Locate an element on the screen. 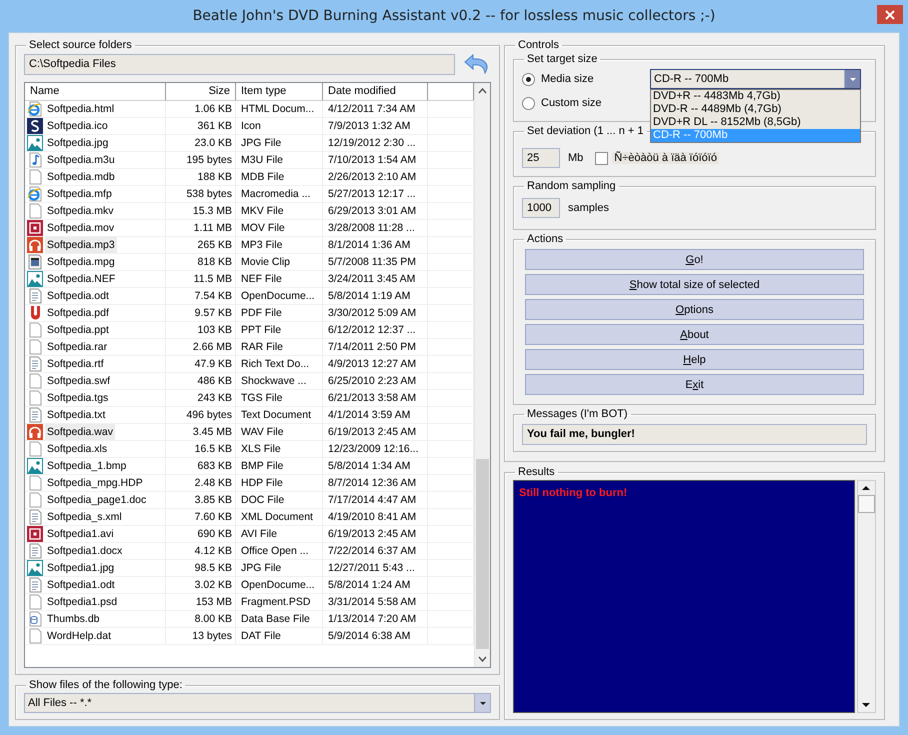 Image resolution: width=908 pixels, height=735 pixels. table-cell: 265 KB is located at coordinates (201, 245).